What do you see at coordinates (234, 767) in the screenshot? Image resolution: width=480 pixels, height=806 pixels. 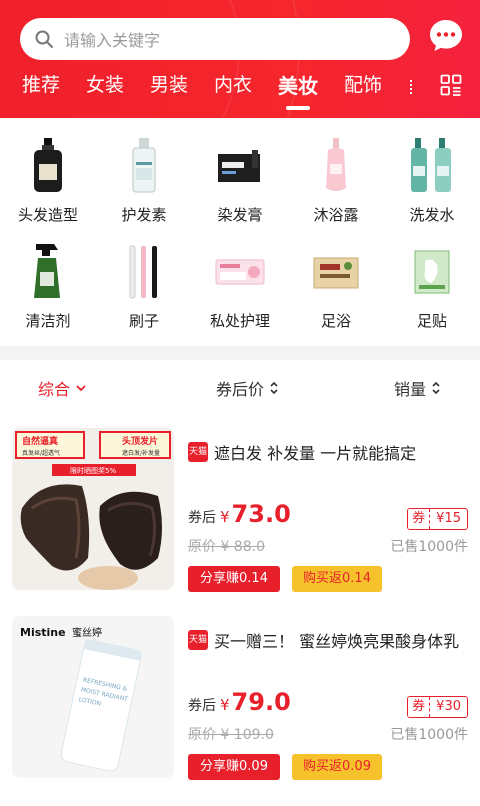 I see `share-earn-button: 分享赚0.09` at bounding box center [234, 767].